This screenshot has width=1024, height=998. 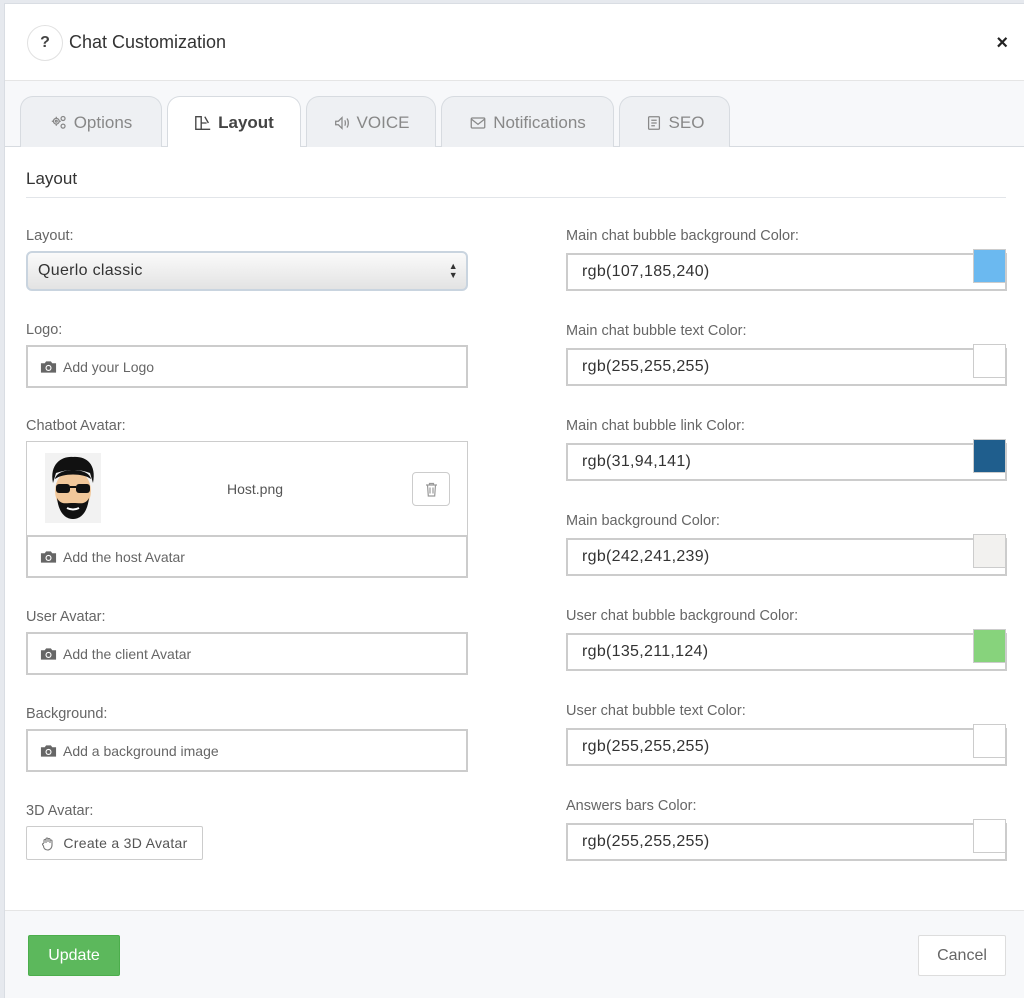 I want to click on tab-voice: VOICE, so click(x=371, y=122).